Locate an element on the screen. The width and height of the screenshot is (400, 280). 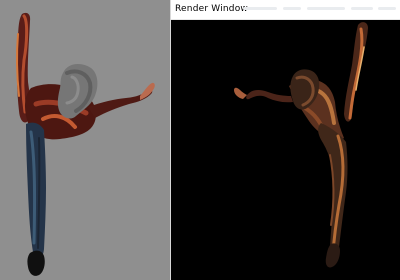
render-window-titlebar: Render Window is located at coordinates (285, 10).